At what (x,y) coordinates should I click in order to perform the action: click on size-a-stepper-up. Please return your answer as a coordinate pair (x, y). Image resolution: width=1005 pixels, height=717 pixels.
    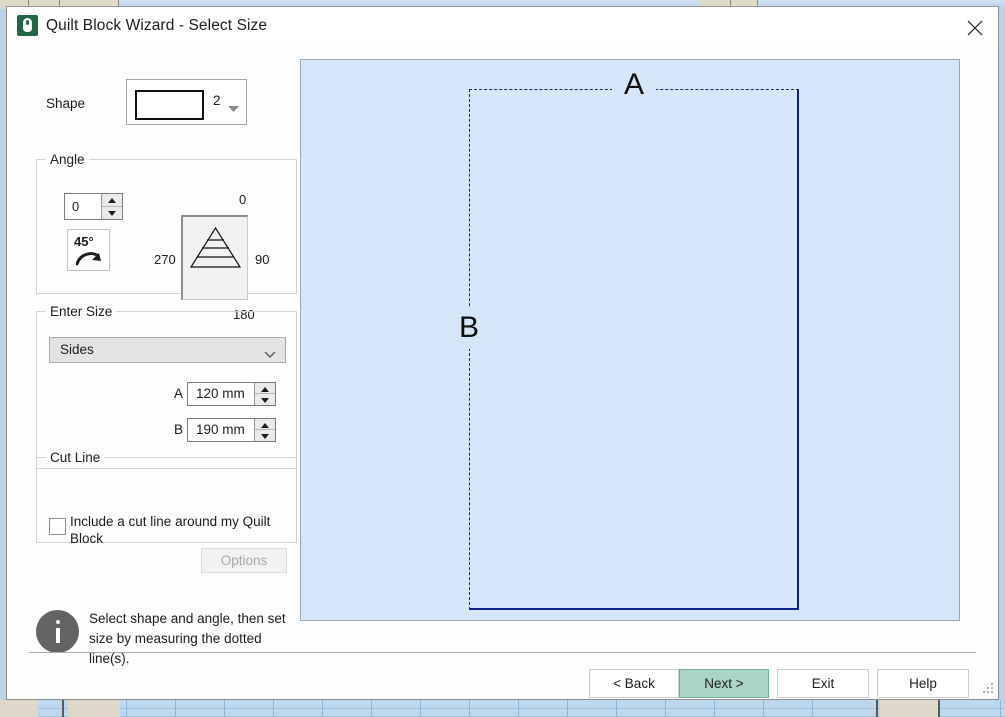
    Looking at the image, I should click on (265, 388).